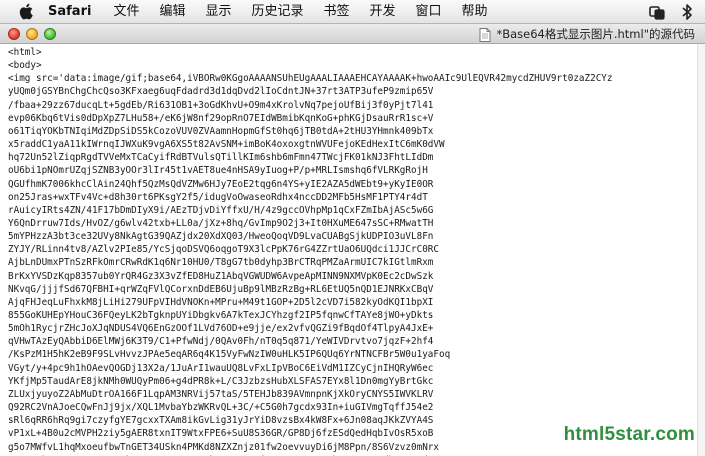 Image resolution: width=705 pixels, height=456 pixels. What do you see at coordinates (69, 12) in the screenshot?
I see `menu-app-safari: Safari` at bounding box center [69, 12].